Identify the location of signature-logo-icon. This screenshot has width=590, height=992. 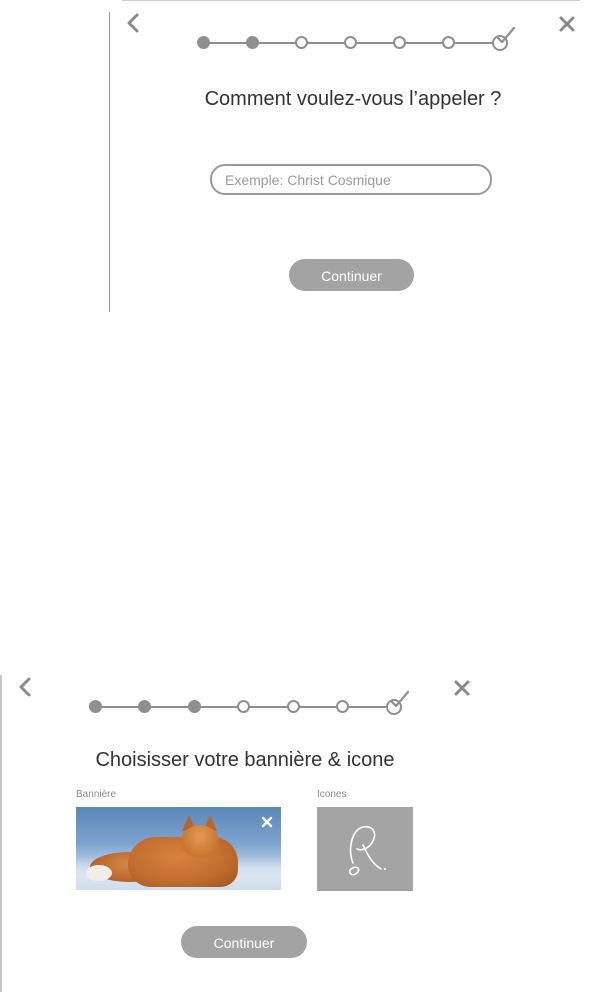
(367, 850).